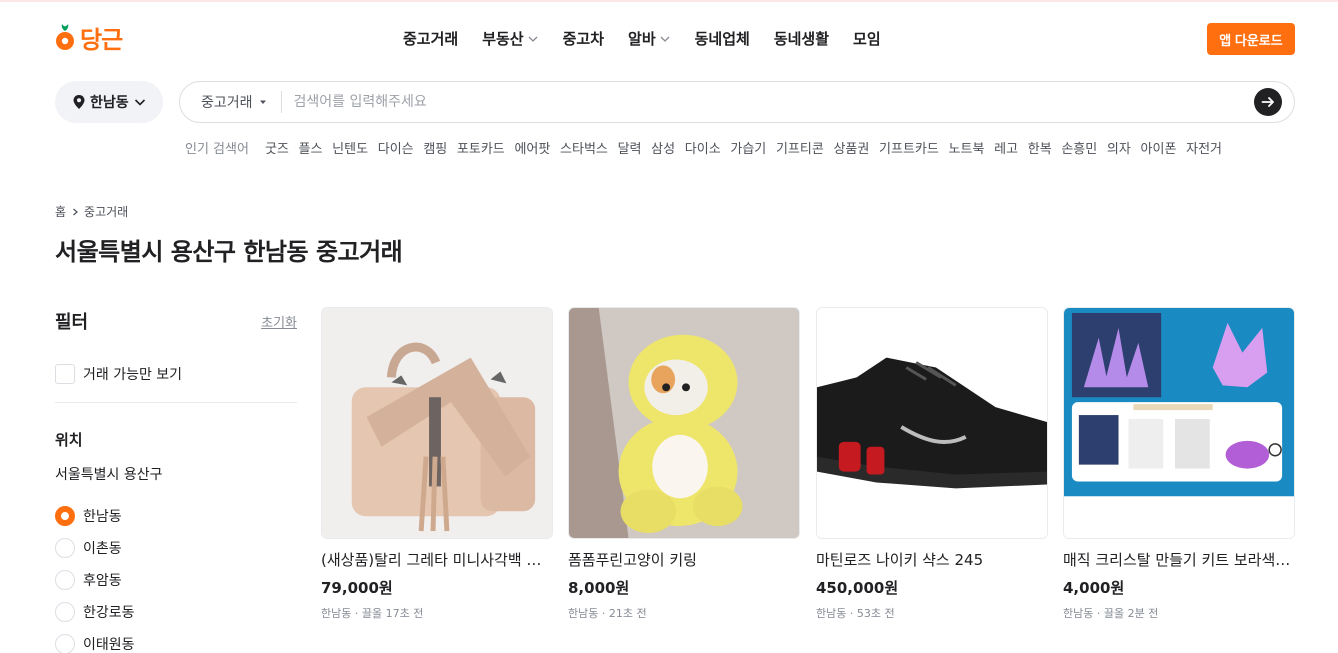  I want to click on popular-keyword: 노트북, so click(967, 147).